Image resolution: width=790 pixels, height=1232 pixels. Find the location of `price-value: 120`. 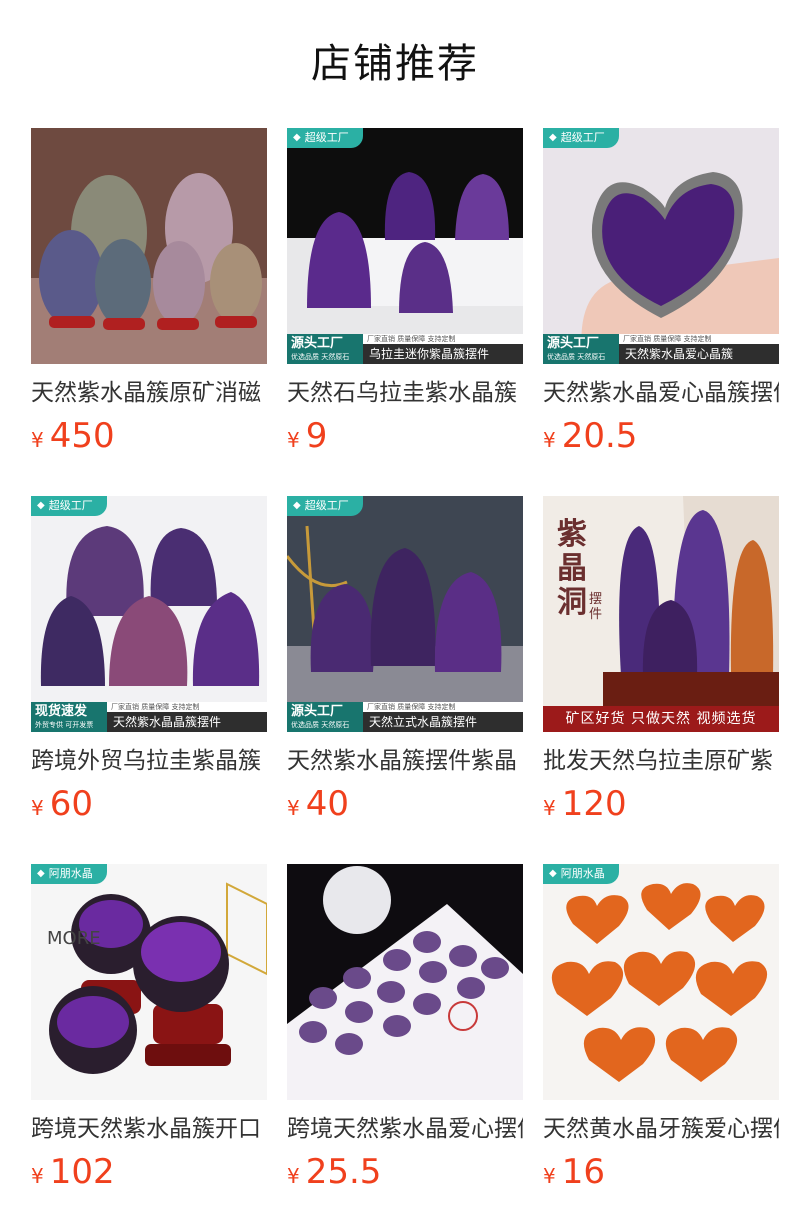

price-value: 120 is located at coordinates (594, 804).